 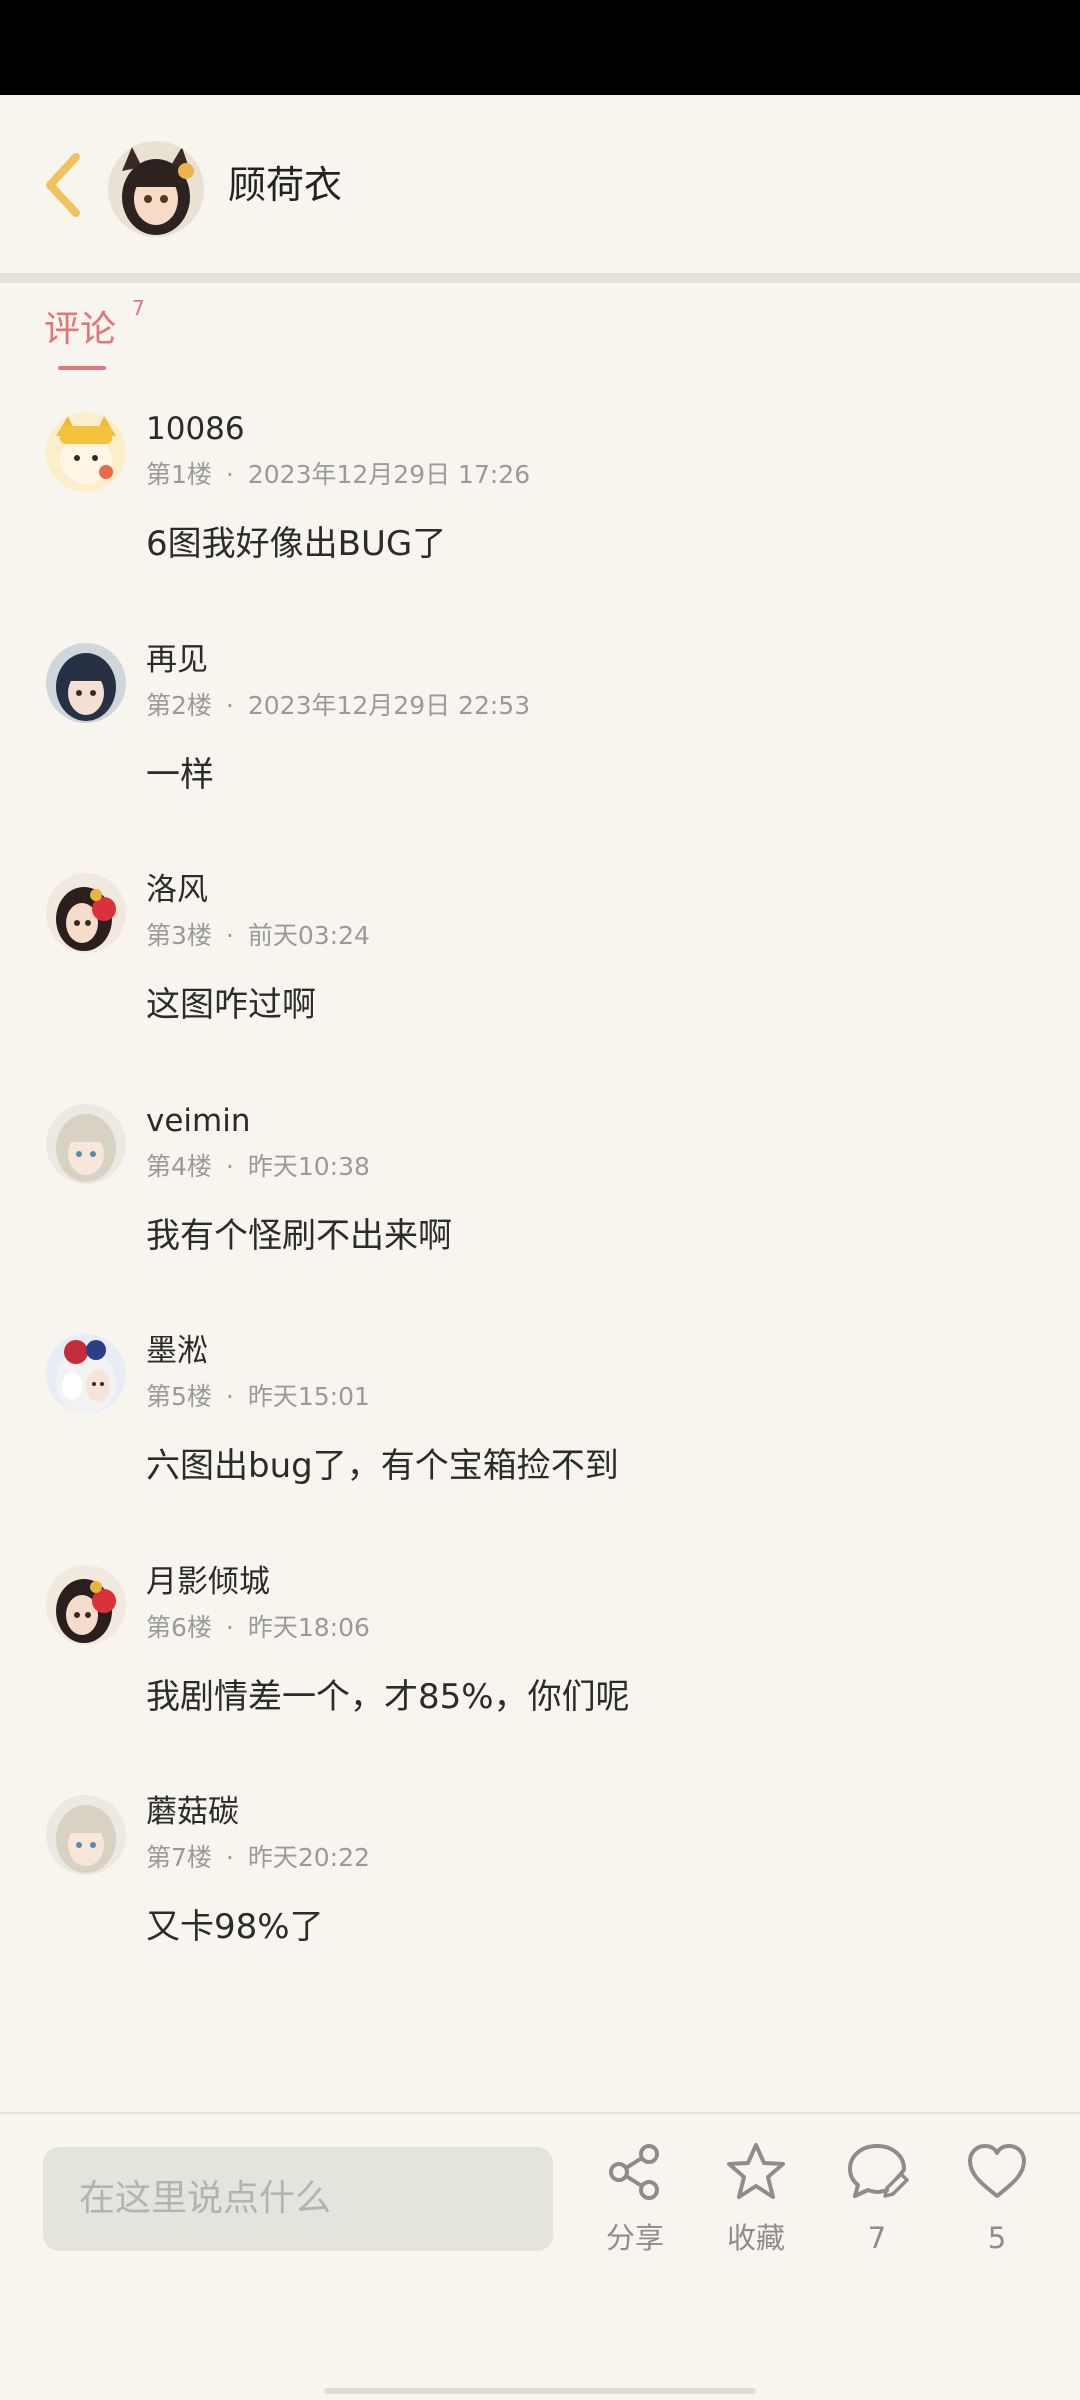 What do you see at coordinates (997, 2205) in the screenshot?
I see `like-button: 5` at bounding box center [997, 2205].